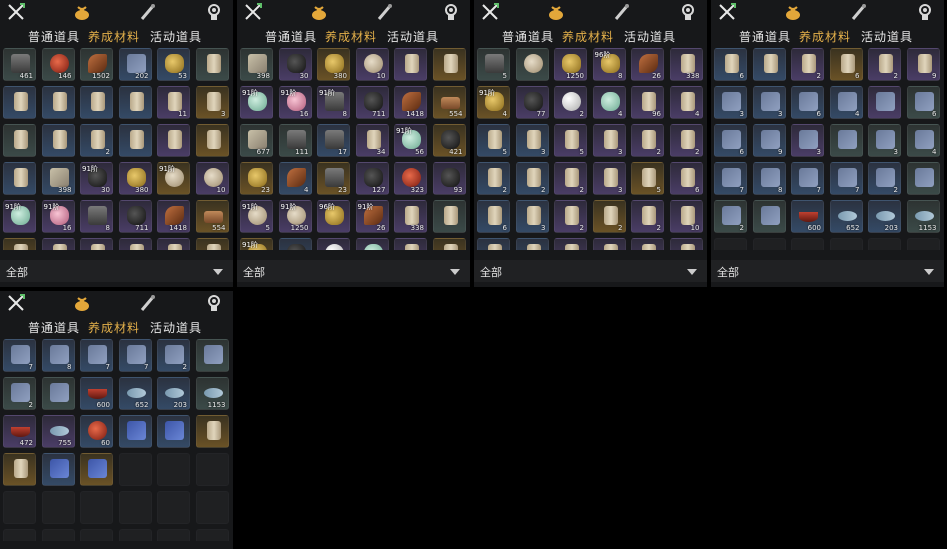 Image resolution: width=947 pixels, height=549 pixels. What do you see at coordinates (532, 102) in the screenshot?
I see `item-slot: 77` at bounding box center [532, 102].